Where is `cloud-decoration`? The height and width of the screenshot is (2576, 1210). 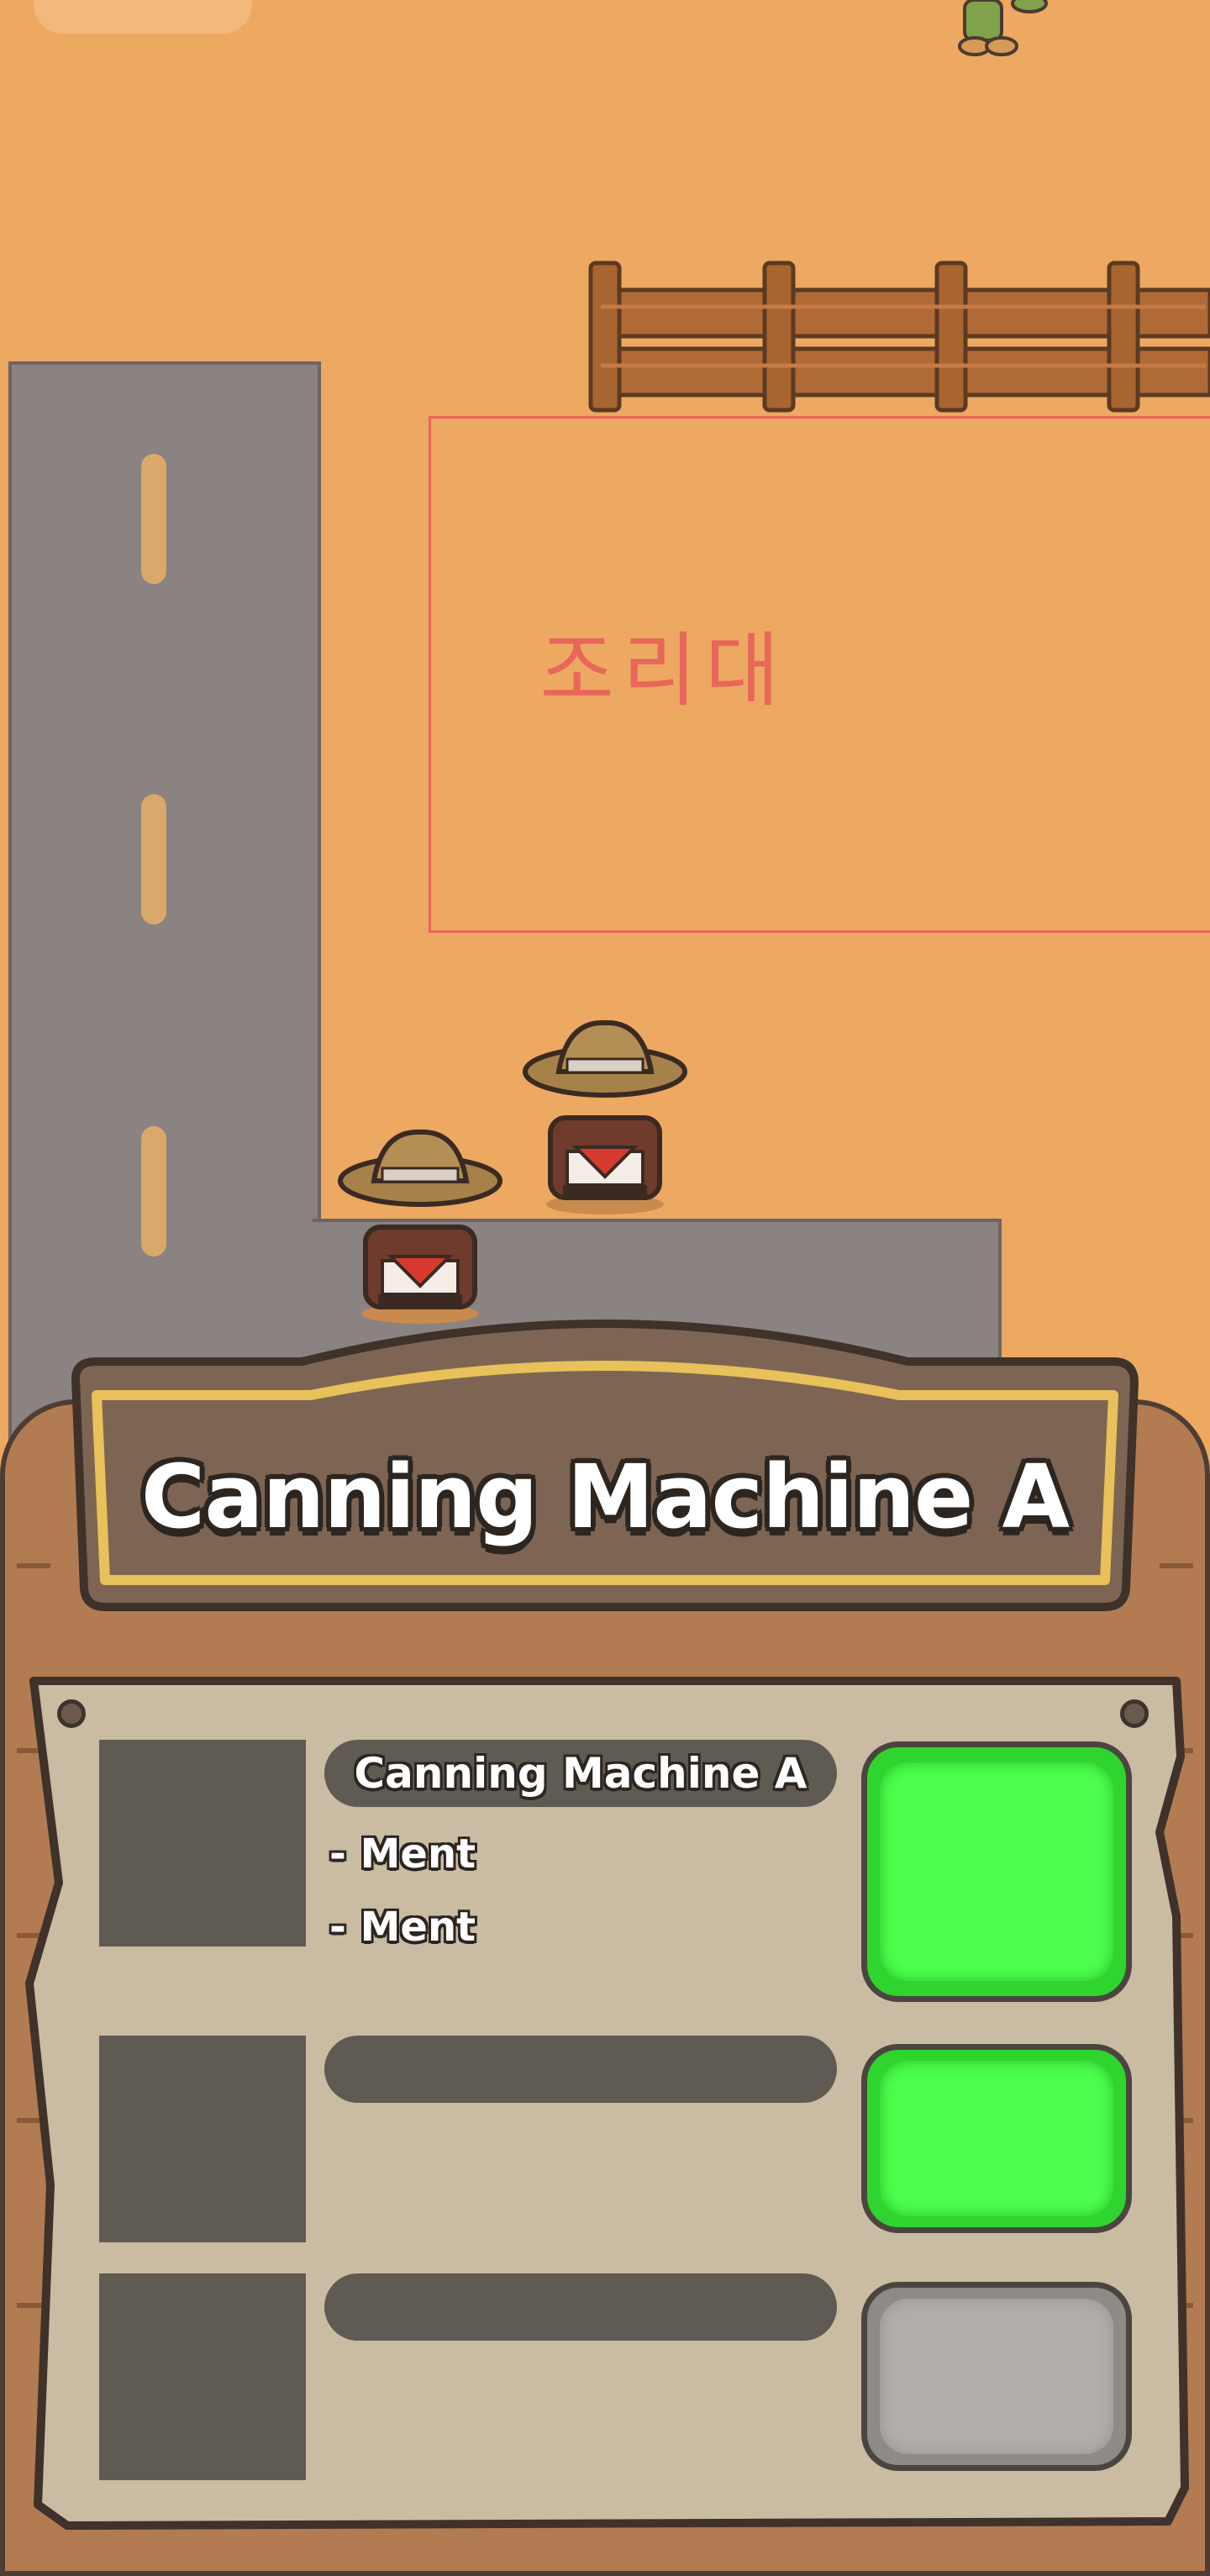
cloud-decoration is located at coordinates (143, 17).